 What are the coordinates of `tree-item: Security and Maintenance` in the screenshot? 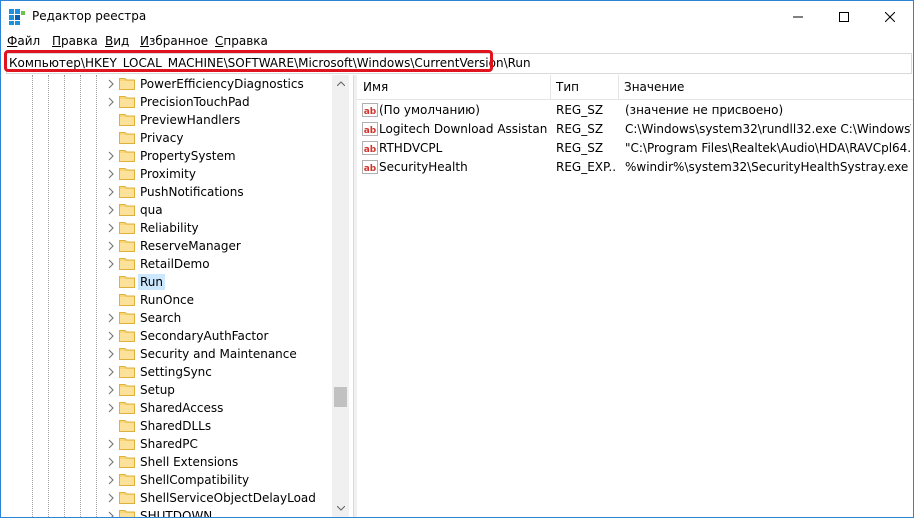 It's located at (166, 354).